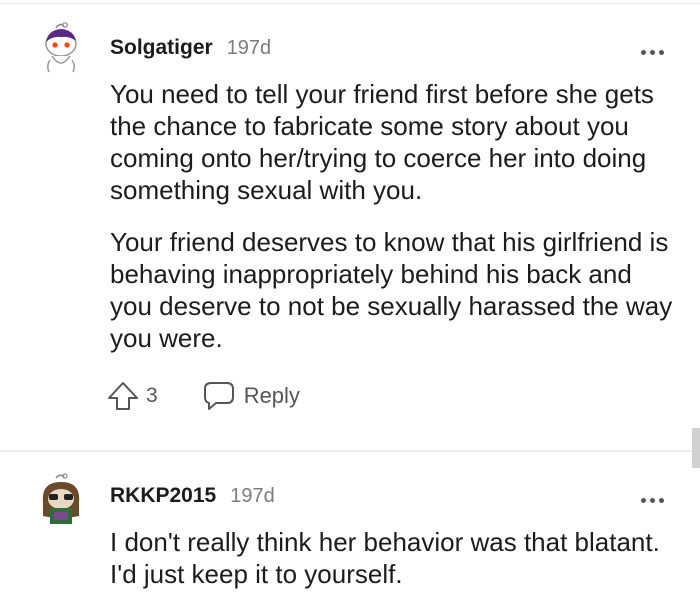 The image size is (700, 616). What do you see at coordinates (123, 396) in the screenshot?
I see `upvote-icon` at bounding box center [123, 396].